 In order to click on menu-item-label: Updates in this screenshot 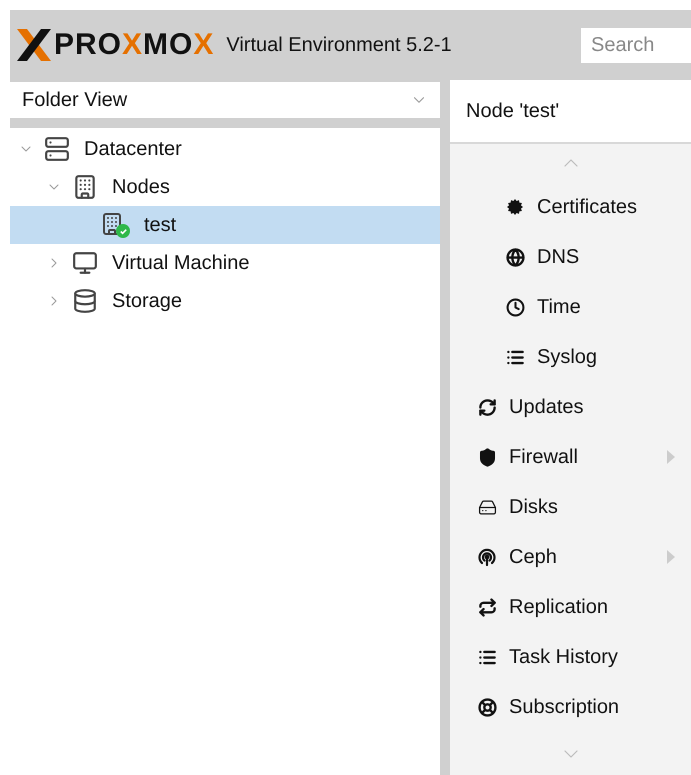, I will do `click(546, 407)`.